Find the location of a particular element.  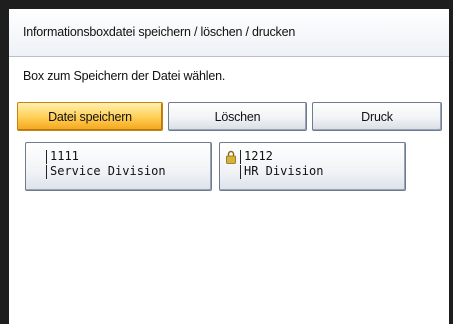

instruction-text: Box zum Speichern der Datei wählen. is located at coordinates (124, 76).